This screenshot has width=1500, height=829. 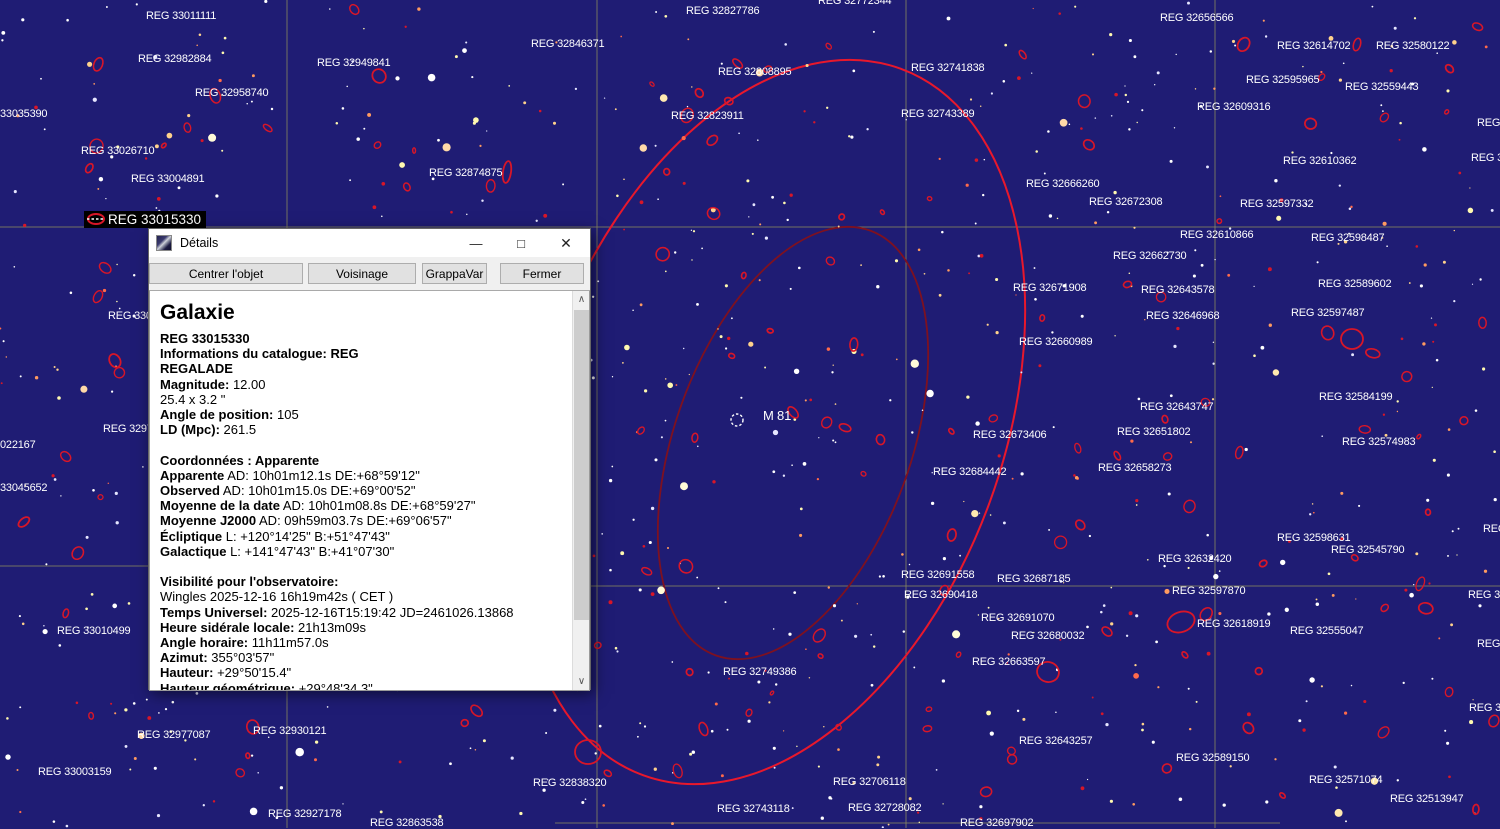 I want to click on galaxy-label: REG 33003159, so click(x=75, y=772).